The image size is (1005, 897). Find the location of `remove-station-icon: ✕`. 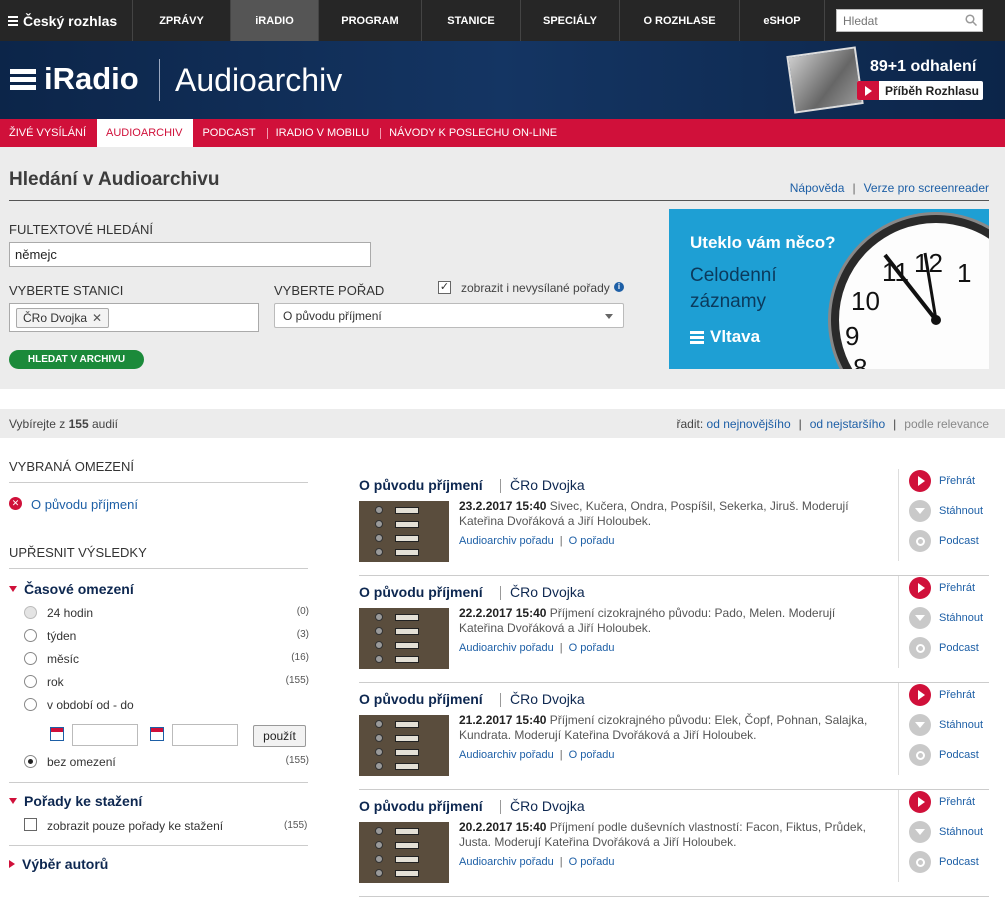

remove-station-icon: ✕ is located at coordinates (97, 318).